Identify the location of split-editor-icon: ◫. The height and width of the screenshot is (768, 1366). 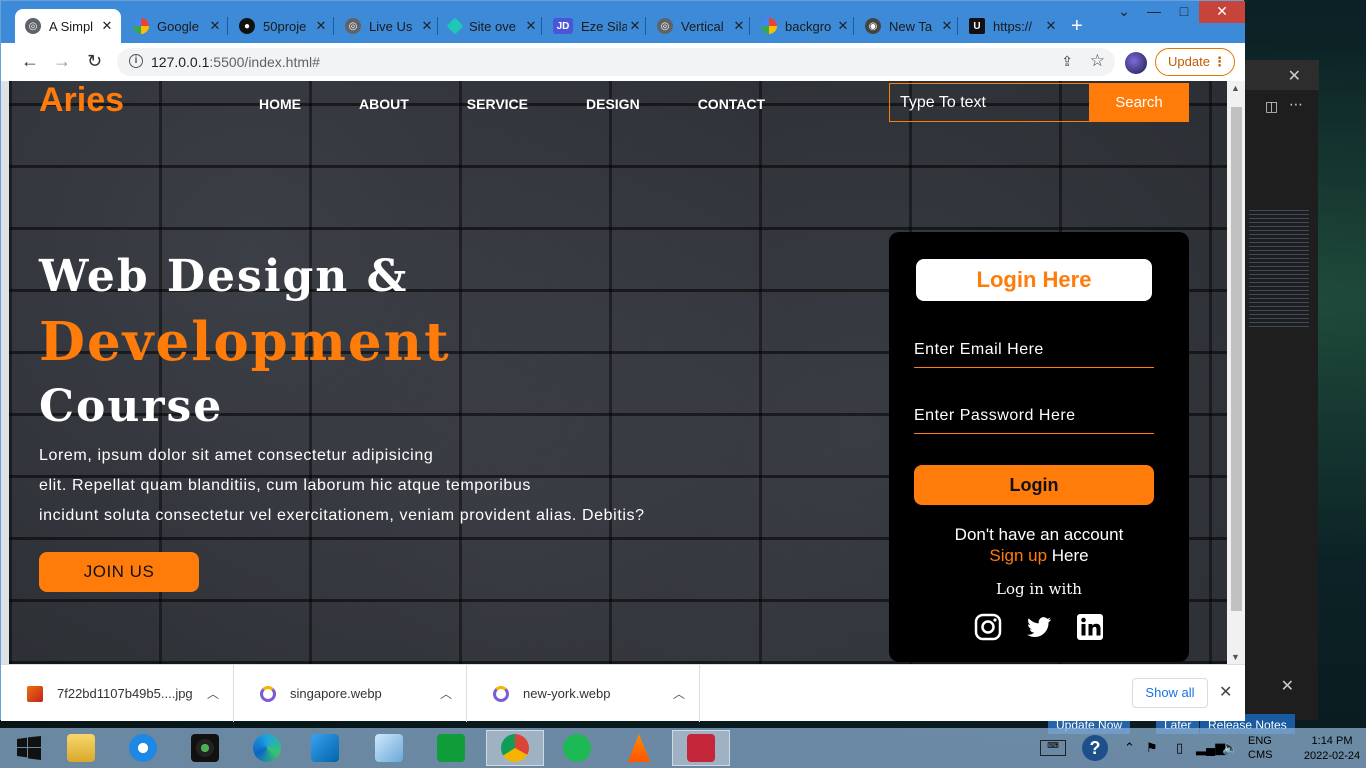
(1271, 106).